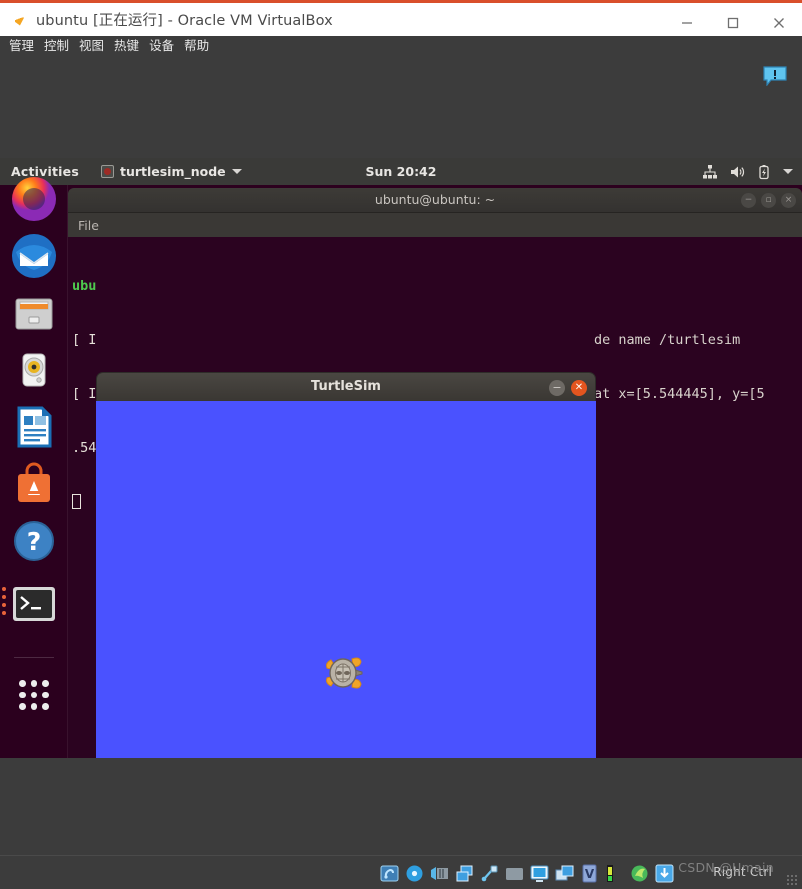 The image size is (802, 889). Describe the element at coordinates (126, 46) in the screenshot. I see `menu-item-hotkey: 热键` at that location.